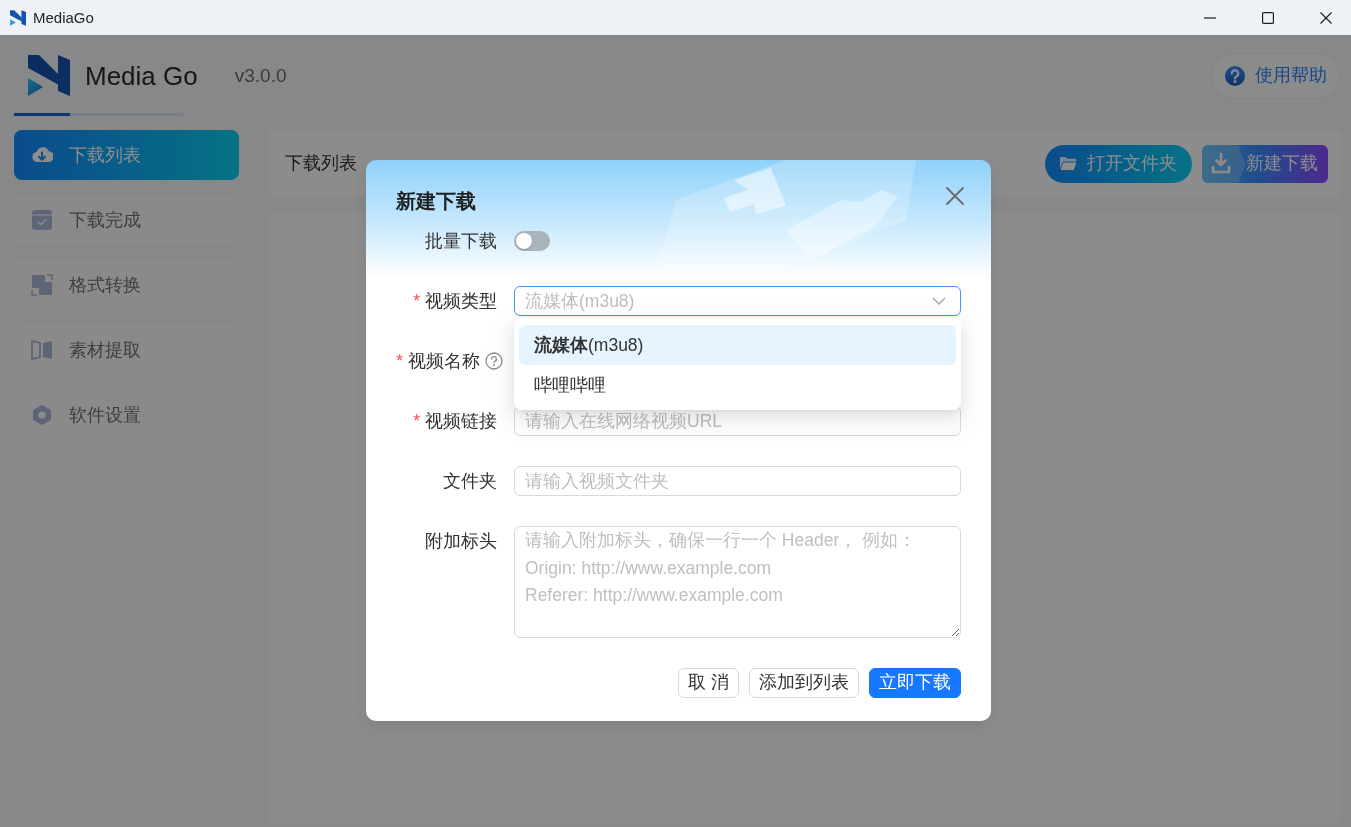 This screenshot has width=1351, height=827. I want to click on sidebar-item: 下载列表, so click(126, 155).